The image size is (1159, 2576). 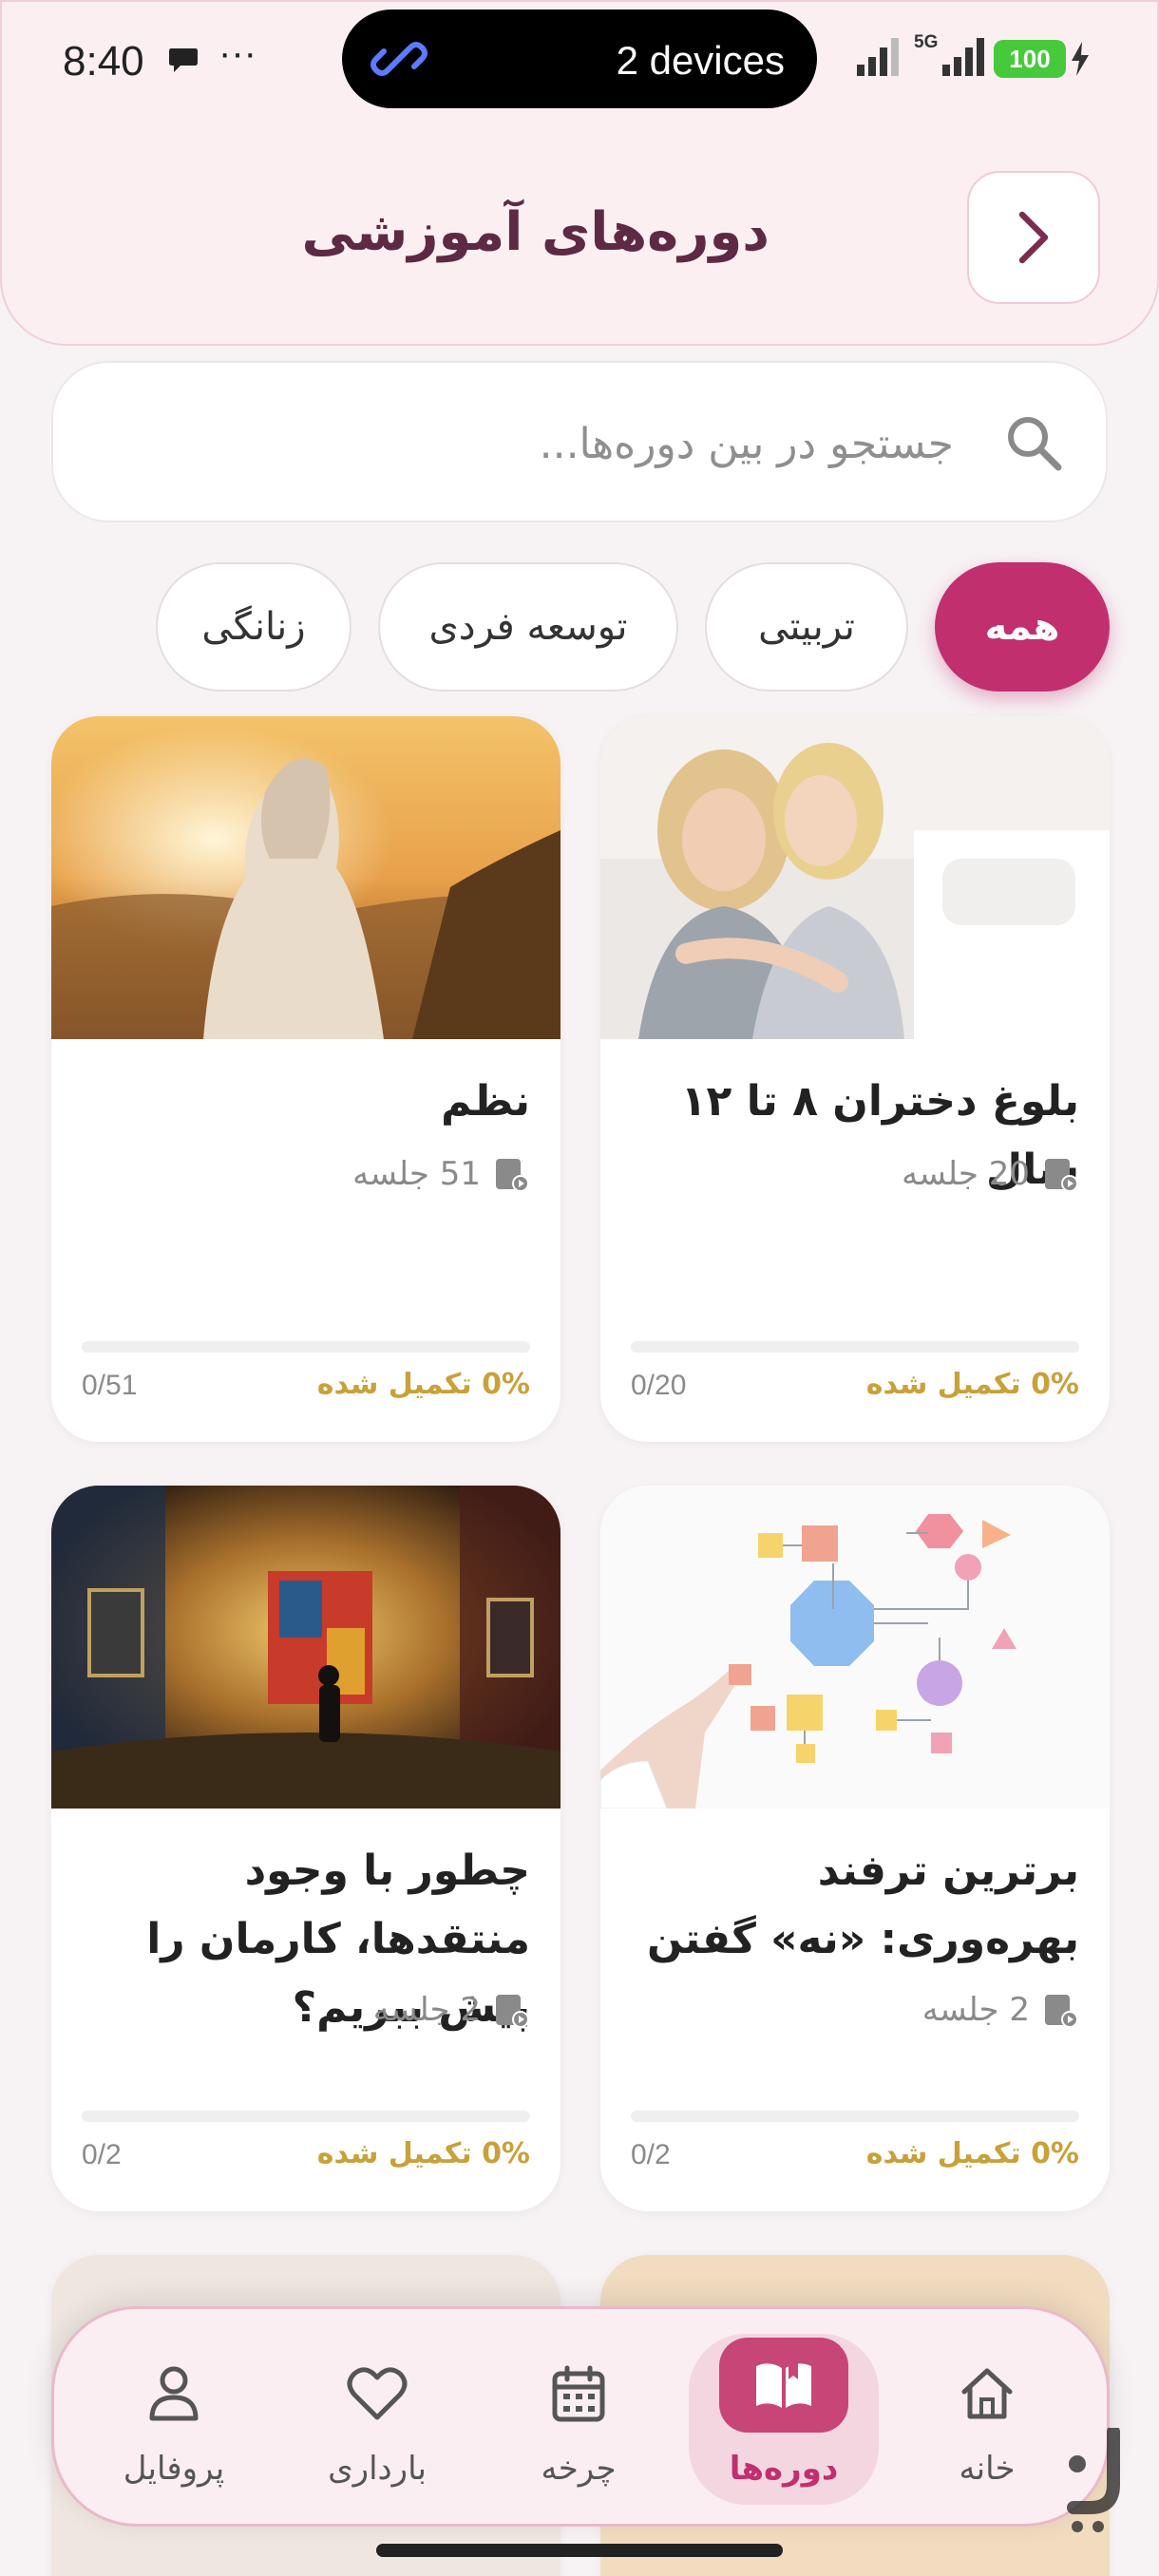 What do you see at coordinates (966, 1174) in the screenshot?
I see `session-count-label: 20 جلسه` at bounding box center [966, 1174].